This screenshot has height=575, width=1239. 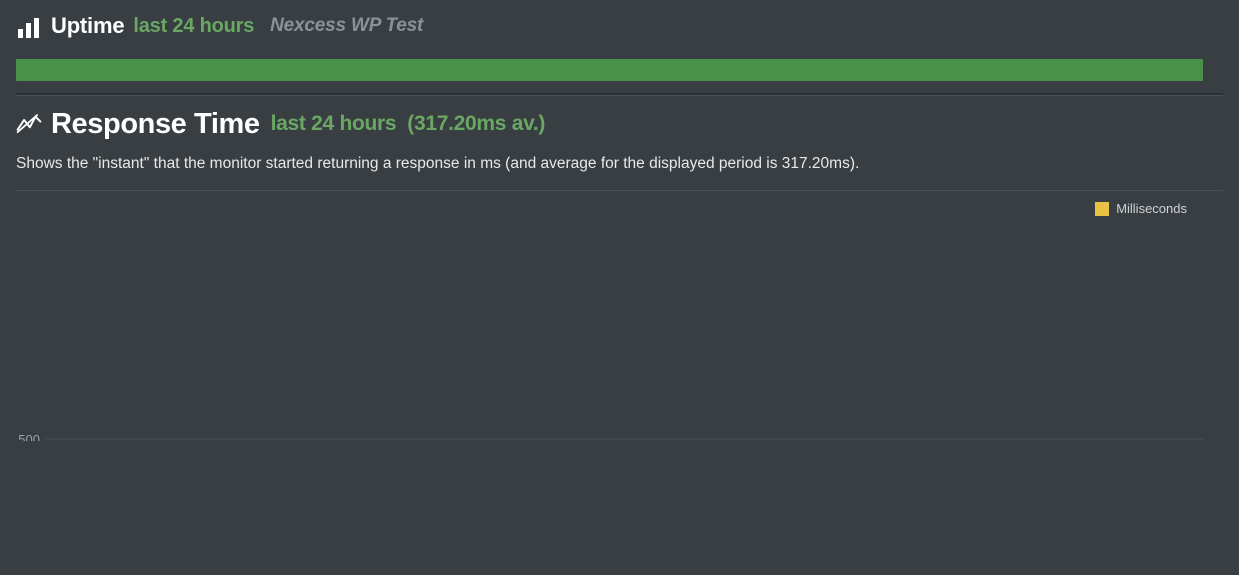 I want to click on response-time-period: last 24 hours, so click(x=333, y=123).